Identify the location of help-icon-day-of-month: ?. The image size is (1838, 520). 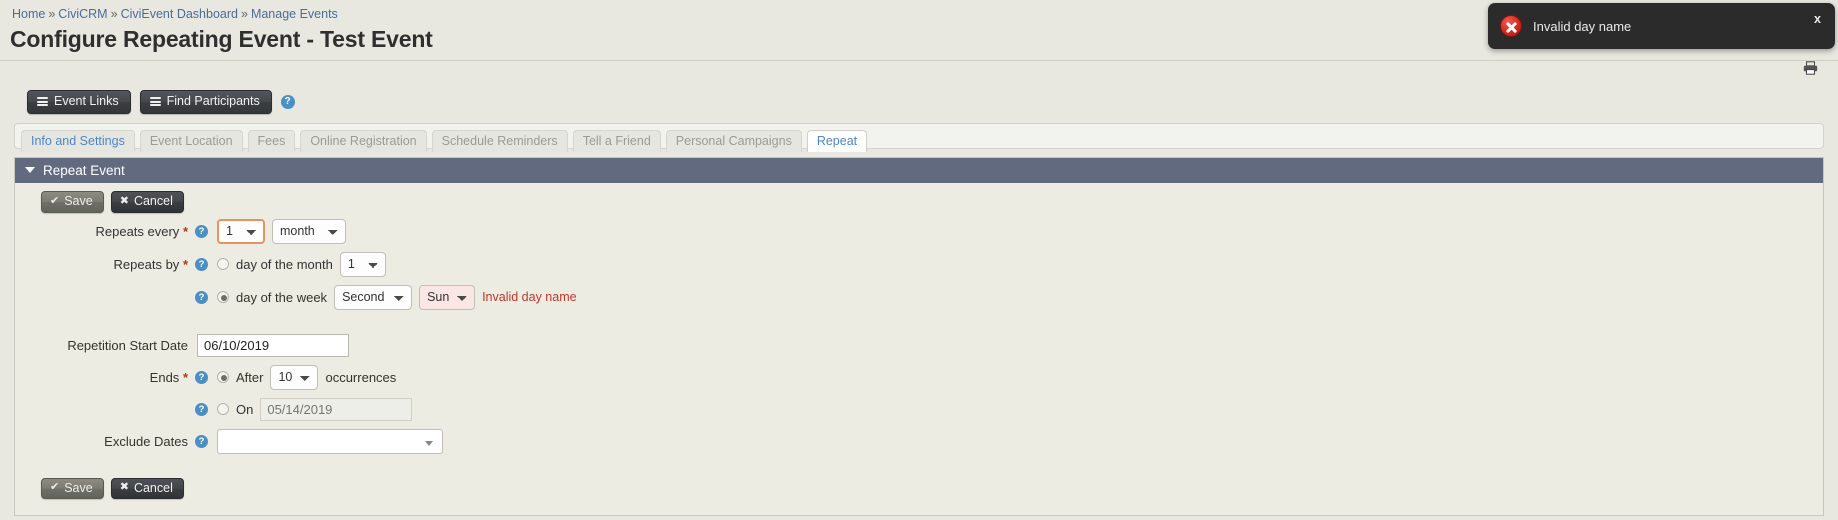
(201, 264).